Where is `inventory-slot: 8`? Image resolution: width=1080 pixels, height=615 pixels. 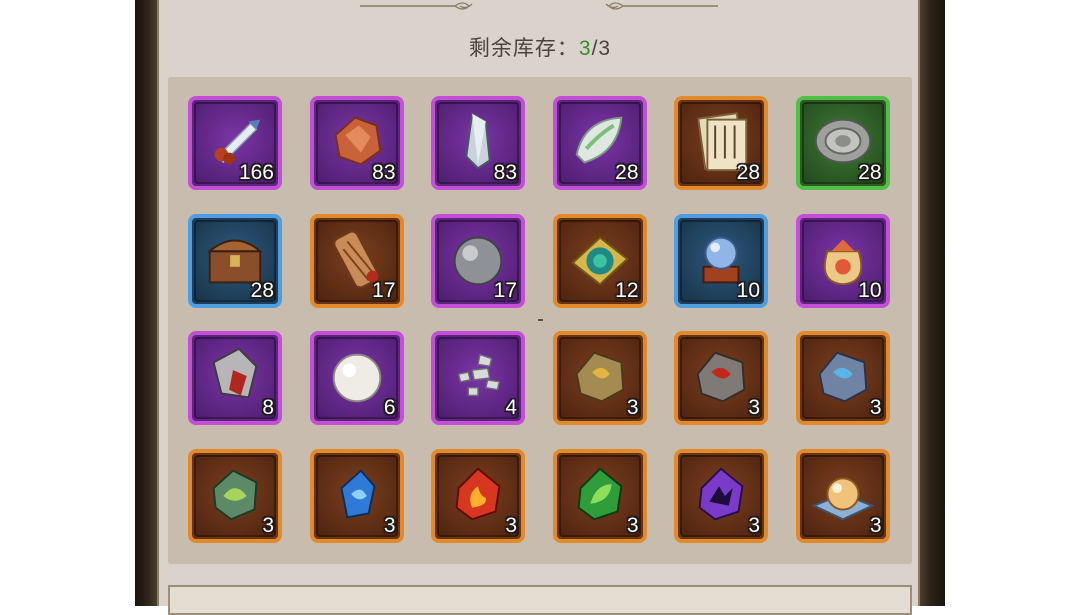 inventory-slot: 8 is located at coordinates (235, 378).